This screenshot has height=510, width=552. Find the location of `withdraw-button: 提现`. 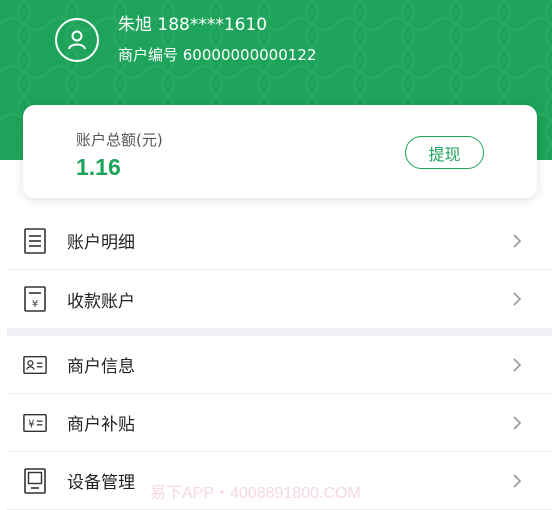

withdraw-button: 提现 is located at coordinates (444, 152).